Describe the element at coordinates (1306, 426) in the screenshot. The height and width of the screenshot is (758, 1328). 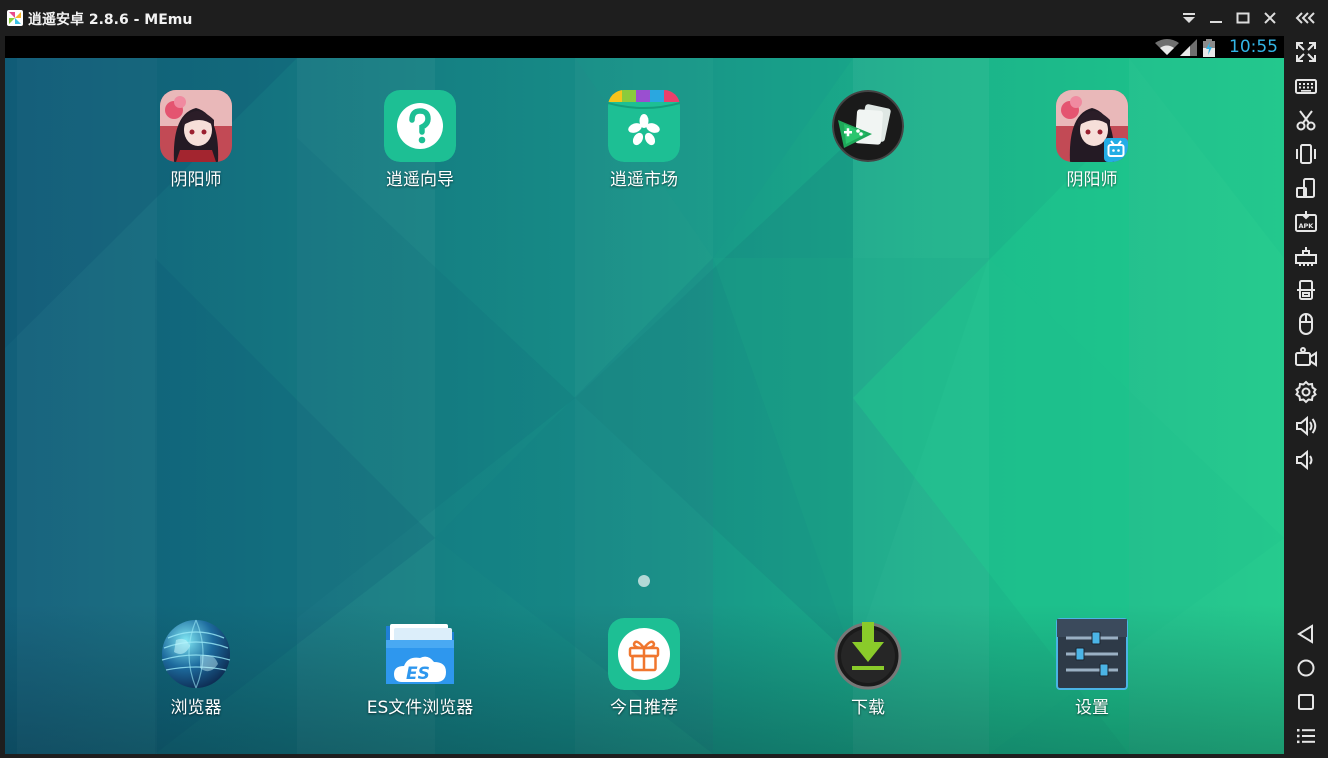
I see `volume-up-icon` at that location.